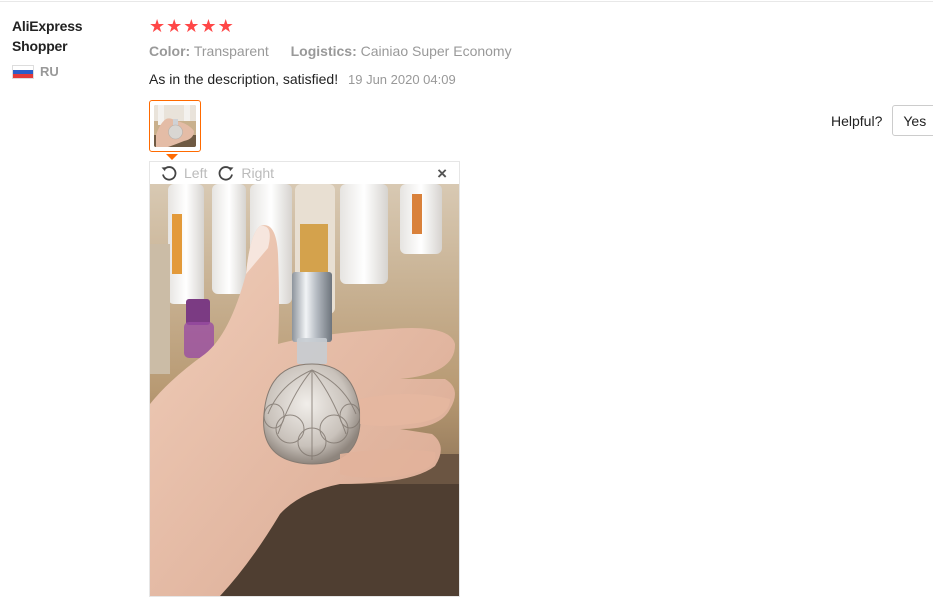  What do you see at coordinates (172, 157) in the screenshot?
I see `thumbnail-selected-caret` at bounding box center [172, 157].